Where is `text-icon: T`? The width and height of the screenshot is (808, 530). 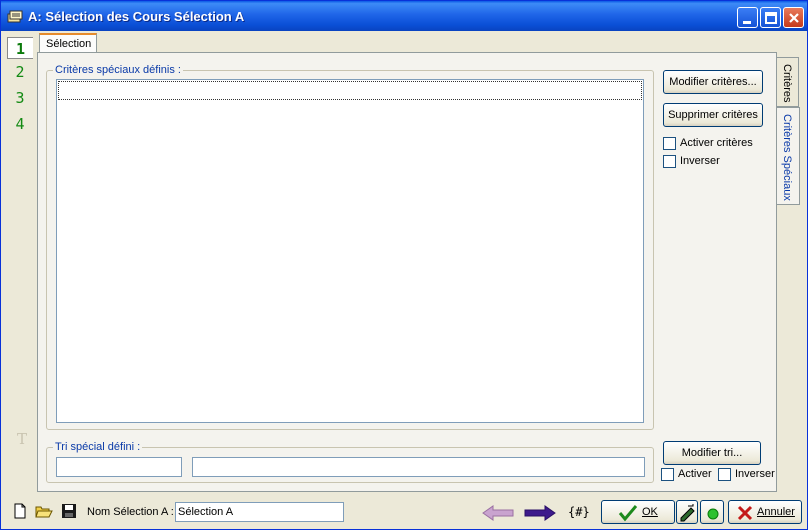
text-icon: T is located at coordinates (22, 439).